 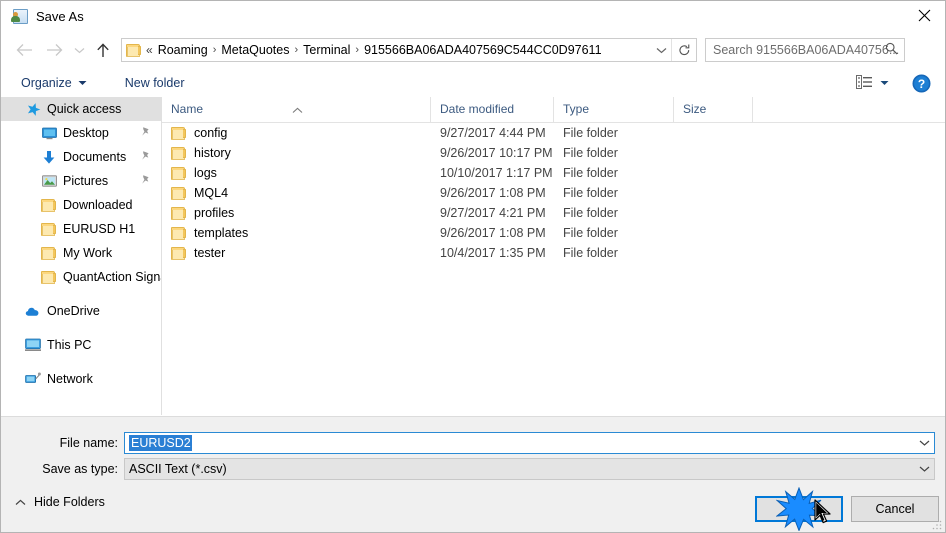 I want to click on file-date: 9/26/2017 10:17 PM, so click(x=496, y=153).